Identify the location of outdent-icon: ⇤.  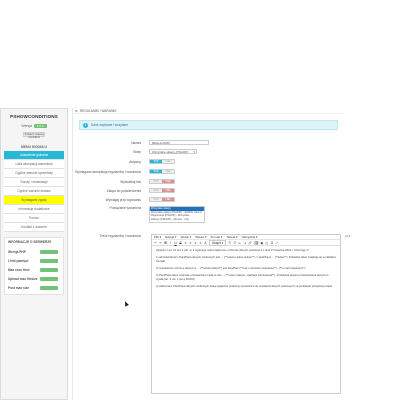
(240, 243).